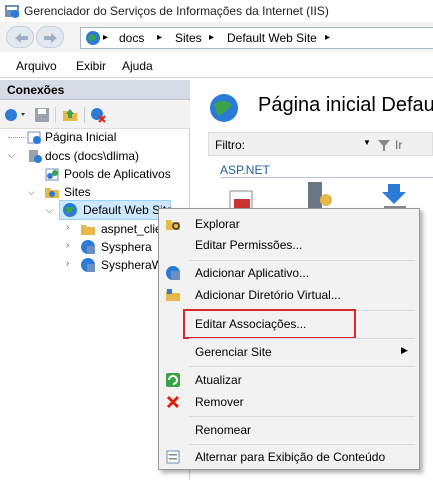  I want to click on connections-toolbar, so click(95, 115).